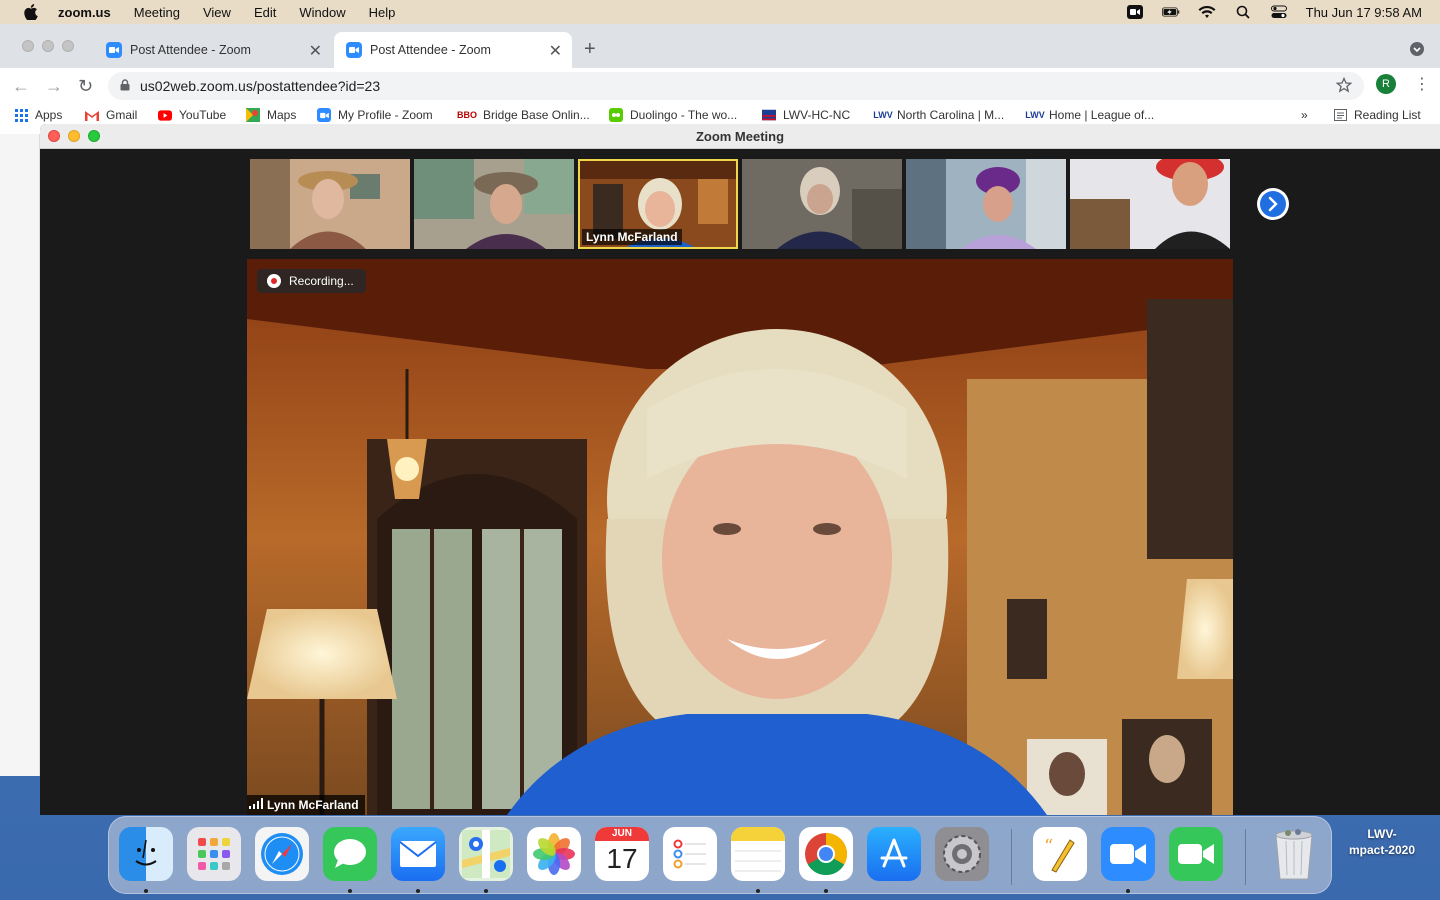 The height and width of the screenshot is (900, 1440). What do you see at coordinates (217, 12) in the screenshot?
I see `menu-view: View` at bounding box center [217, 12].